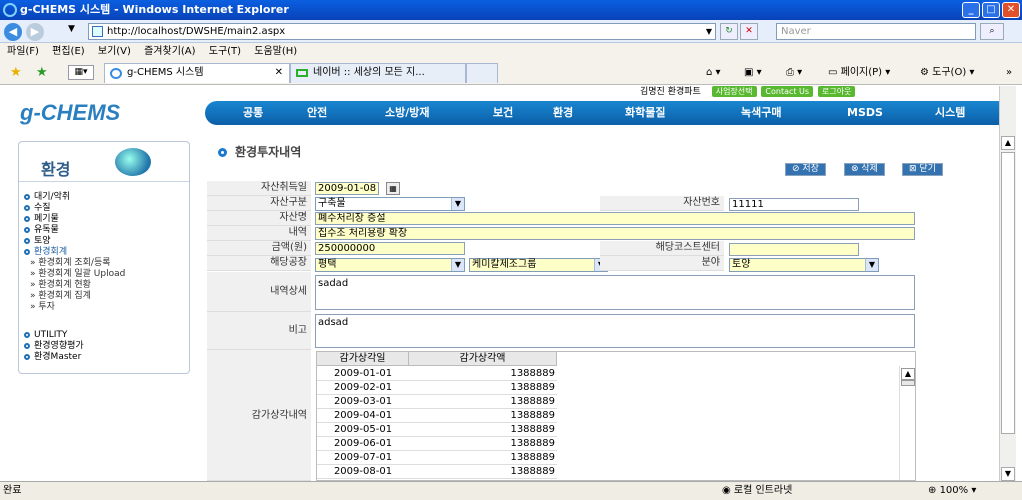 This screenshot has width=1022, height=500. I want to click on page-scrollbar: ▲ ▼, so click(1007, 283).